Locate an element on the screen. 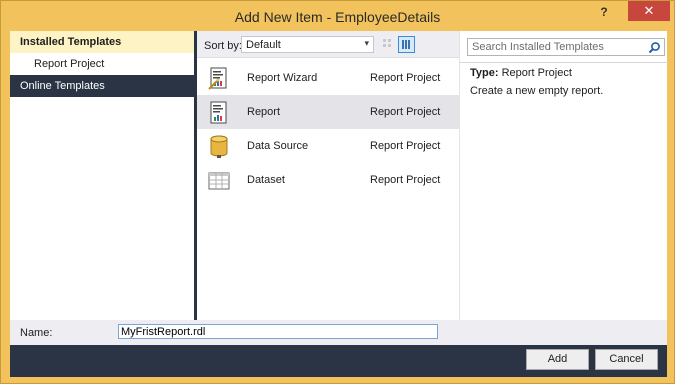  nav-online-templates: Online Templates is located at coordinates (102, 86).